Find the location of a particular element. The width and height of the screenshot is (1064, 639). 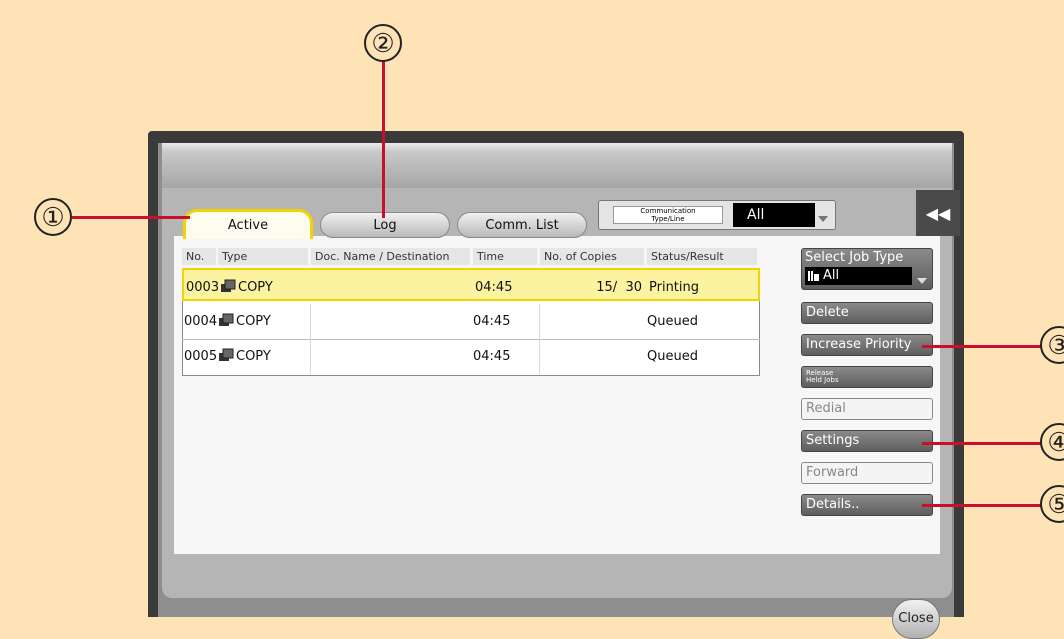

double-left-arrow-icon: ◀◀ is located at coordinates (938, 213).